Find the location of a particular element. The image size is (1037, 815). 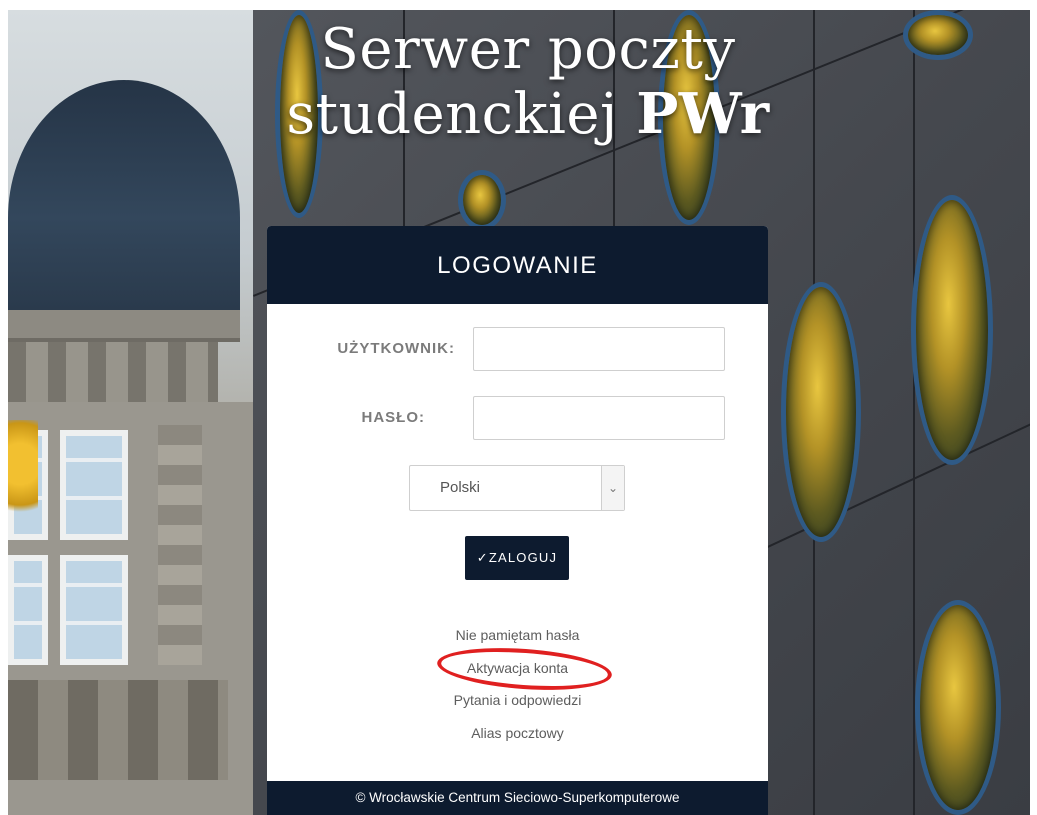

building-cornice is located at coordinates (124, 326).